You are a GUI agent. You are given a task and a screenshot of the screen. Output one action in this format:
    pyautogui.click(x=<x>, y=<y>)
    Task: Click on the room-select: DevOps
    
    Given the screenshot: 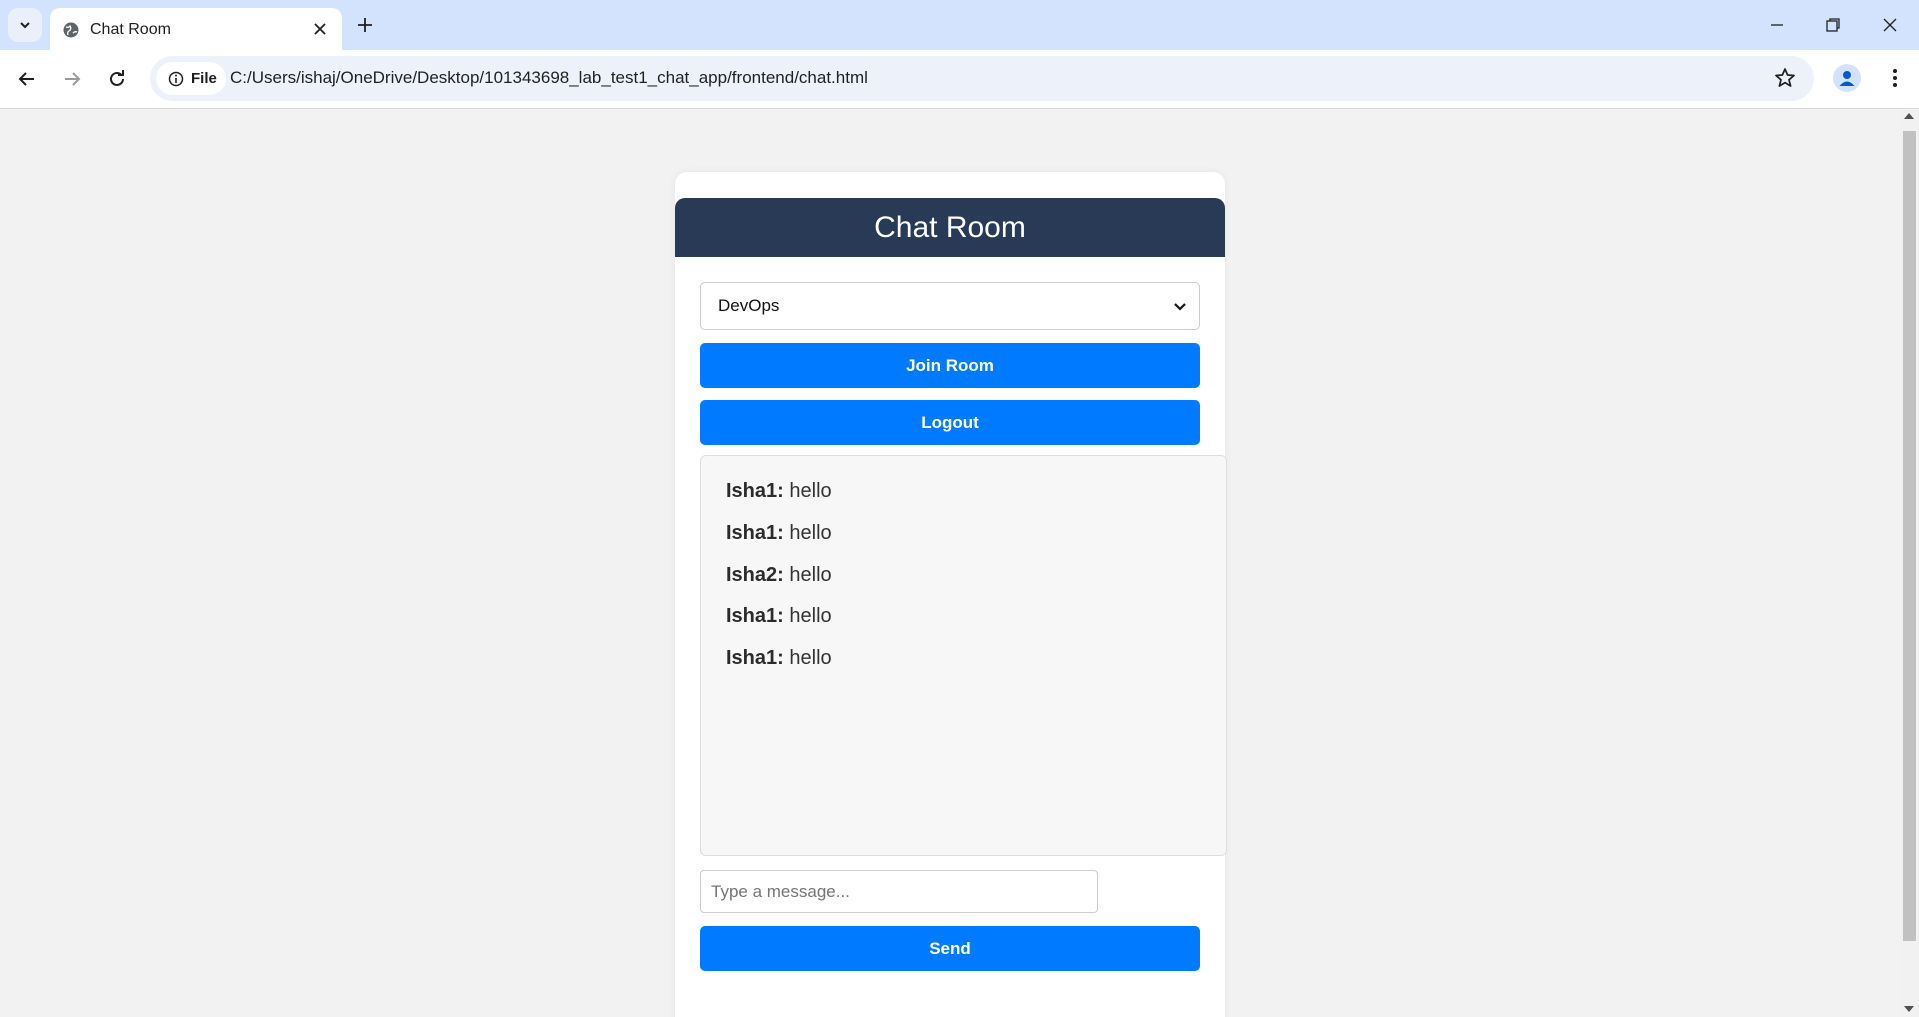 What is the action you would take?
    pyautogui.click(x=950, y=306)
    